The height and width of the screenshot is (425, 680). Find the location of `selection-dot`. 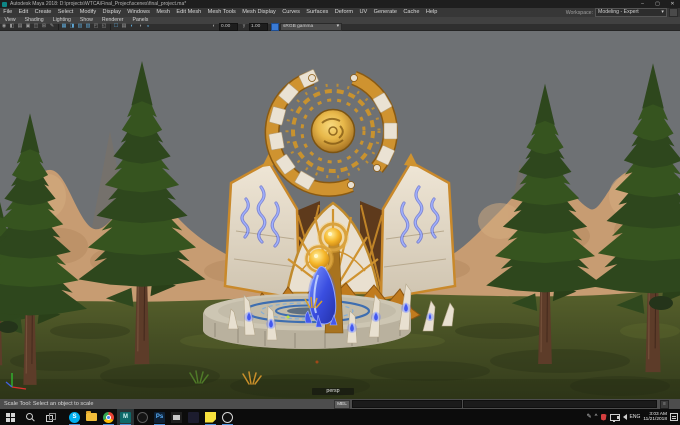

selection-dot is located at coordinates (288, 317).